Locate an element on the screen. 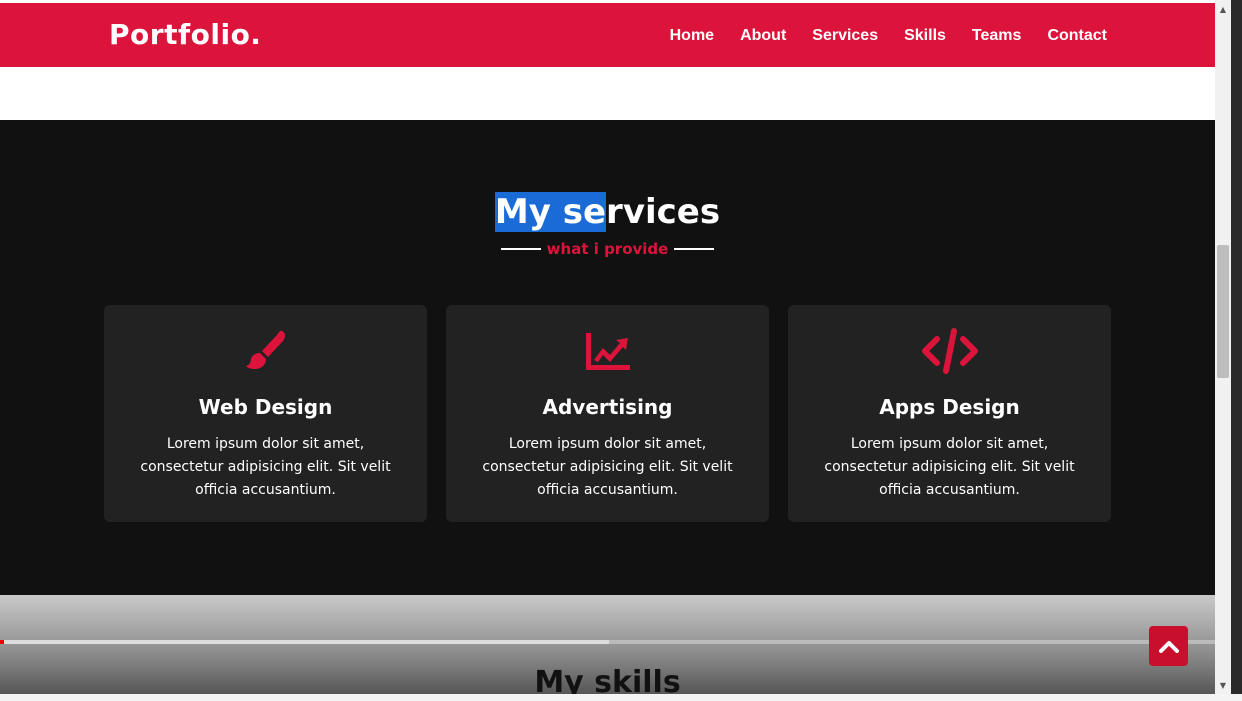 The width and height of the screenshot is (1242, 701). section-subtitle: what i provide is located at coordinates (607, 249).